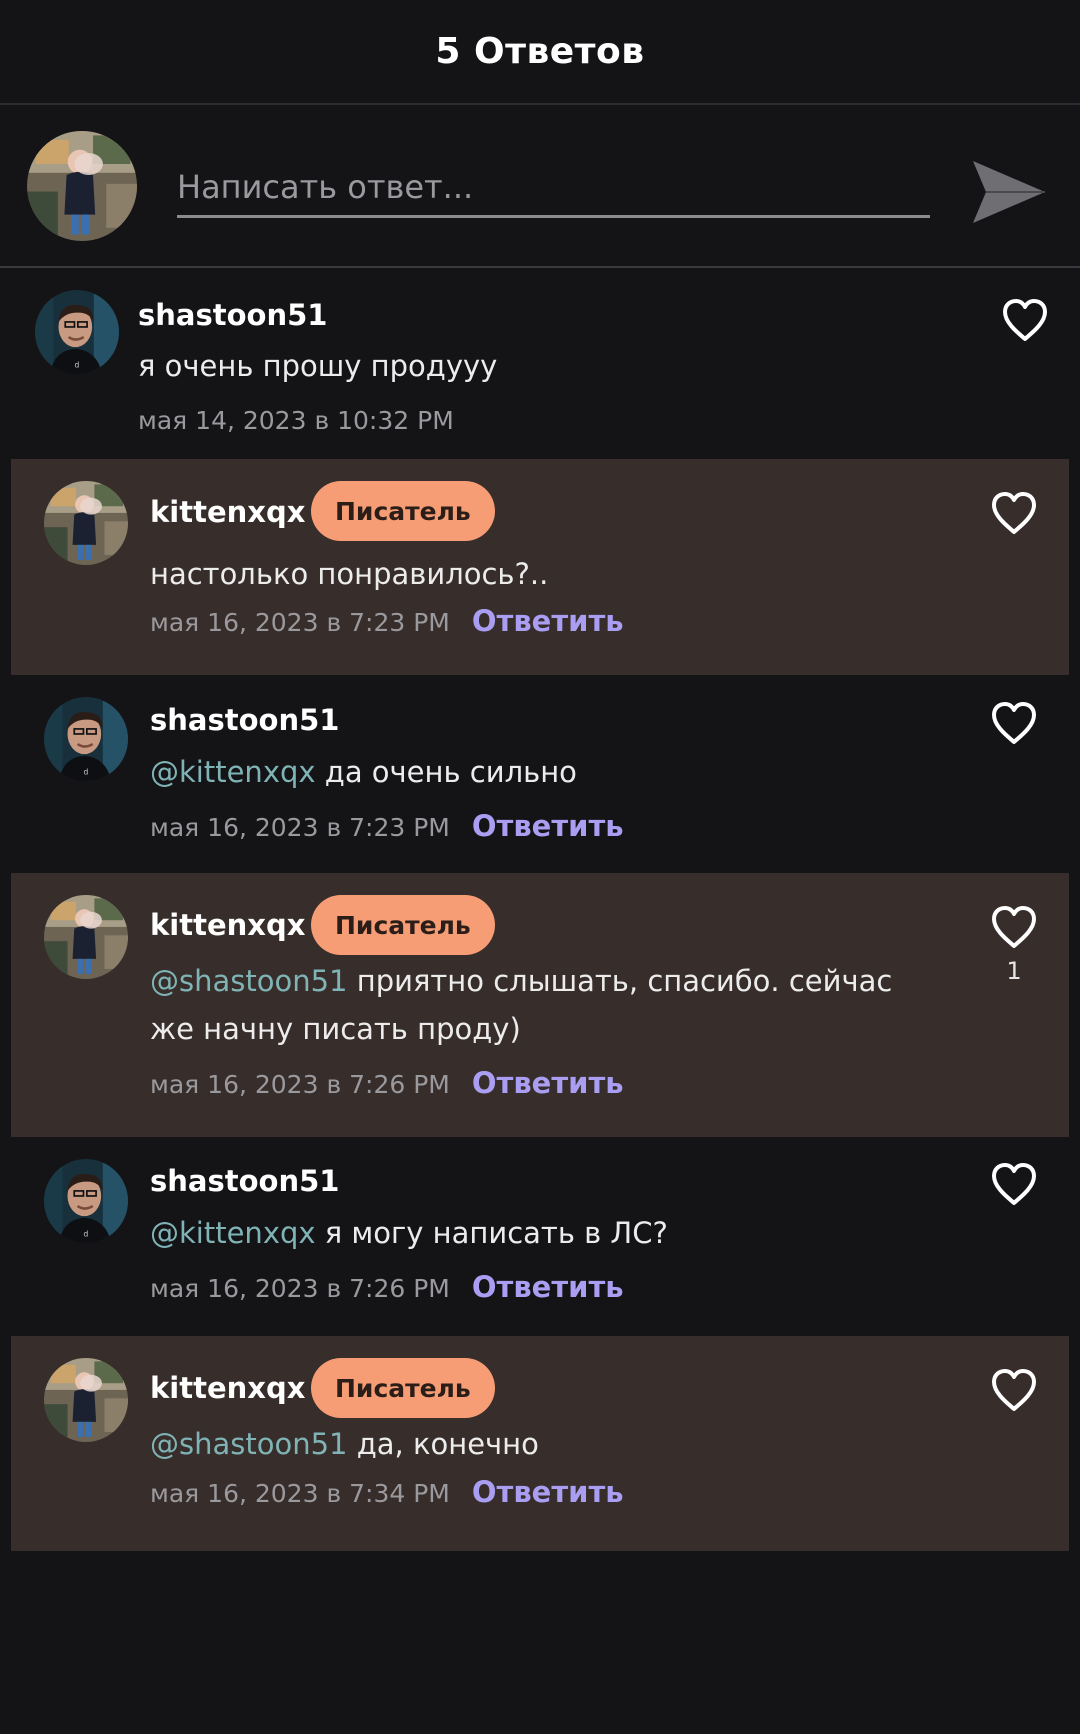 The height and width of the screenshot is (1734, 1080). What do you see at coordinates (349, 574) in the screenshot?
I see `comment-body: настолько понравилось?..` at bounding box center [349, 574].